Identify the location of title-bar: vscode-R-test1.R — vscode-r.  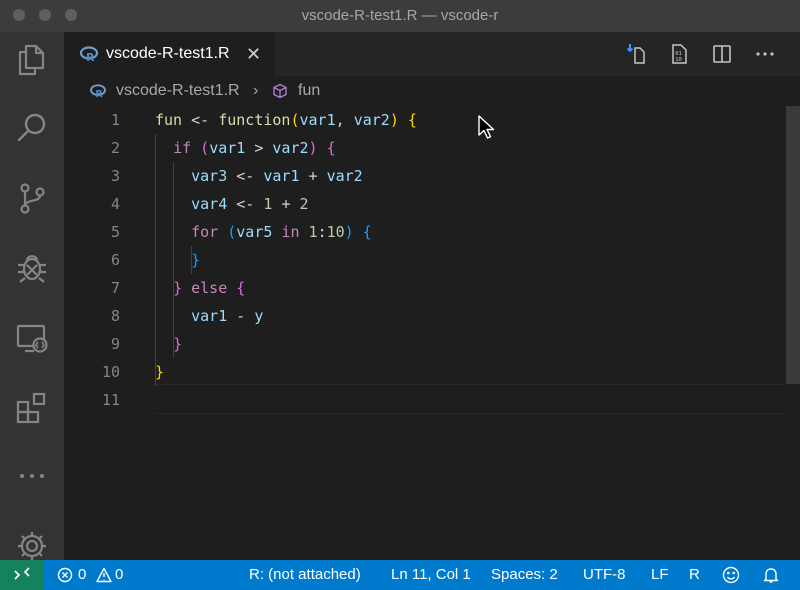
(400, 16).